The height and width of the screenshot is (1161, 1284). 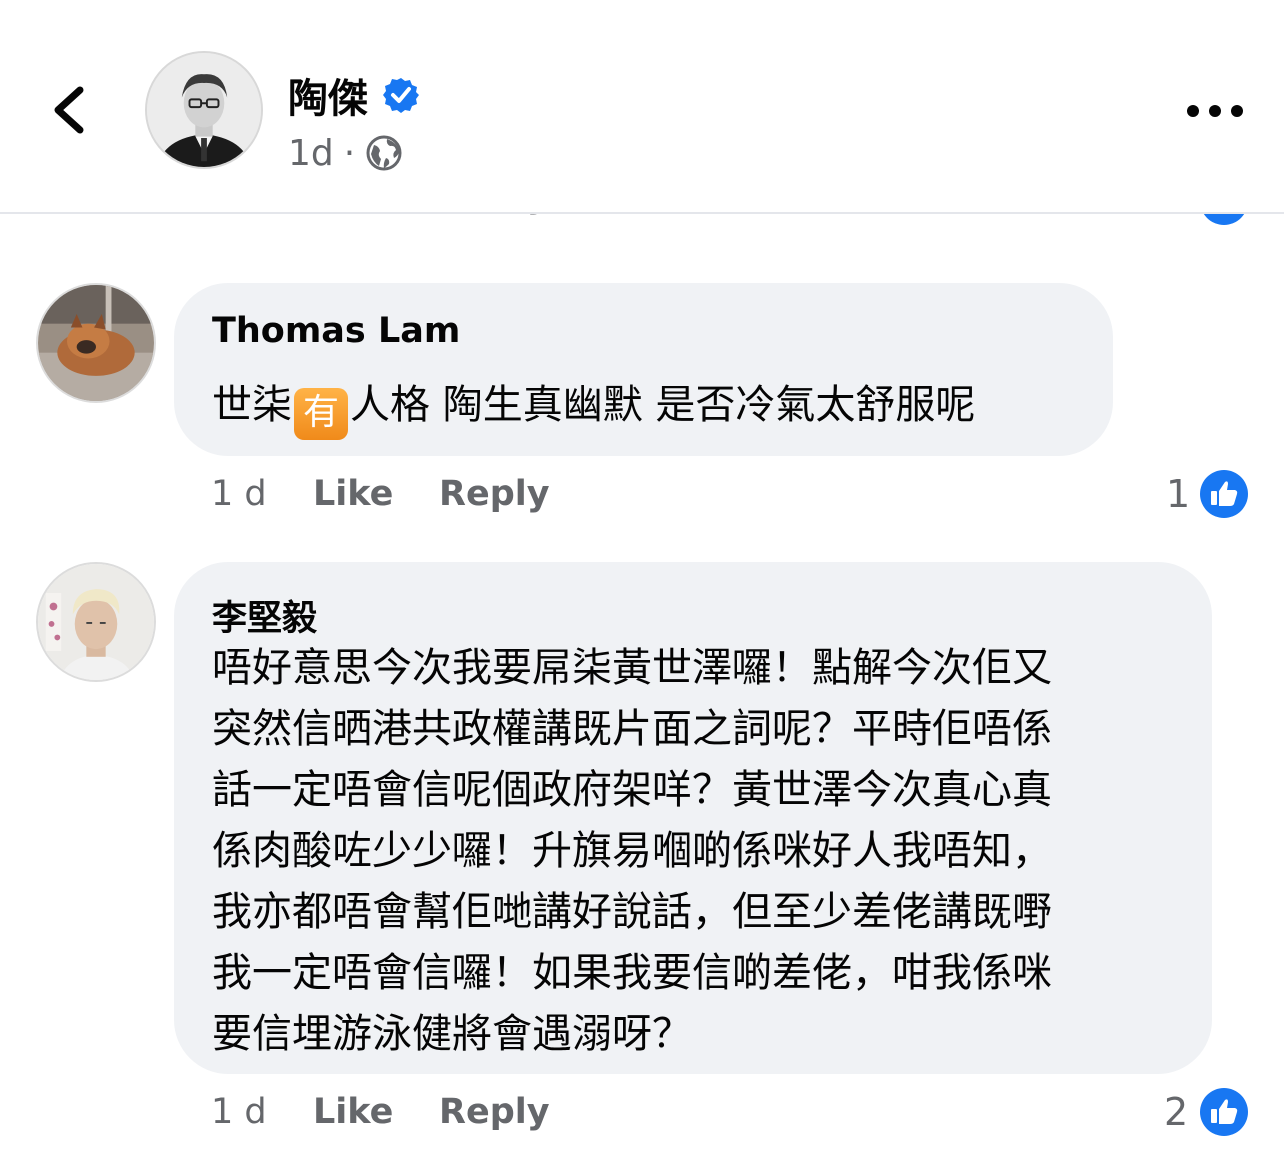 I want to click on comment-text-part: 世柒, so click(x=252, y=405).